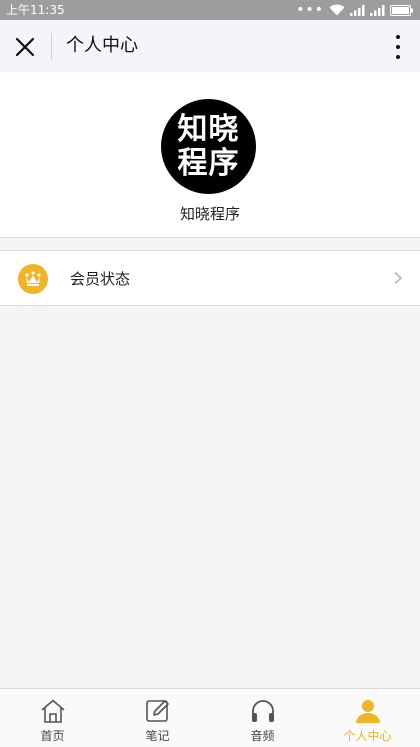 This screenshot has height=747, width=420. I want to click on page-title: 个人中心, so click(102, 45).